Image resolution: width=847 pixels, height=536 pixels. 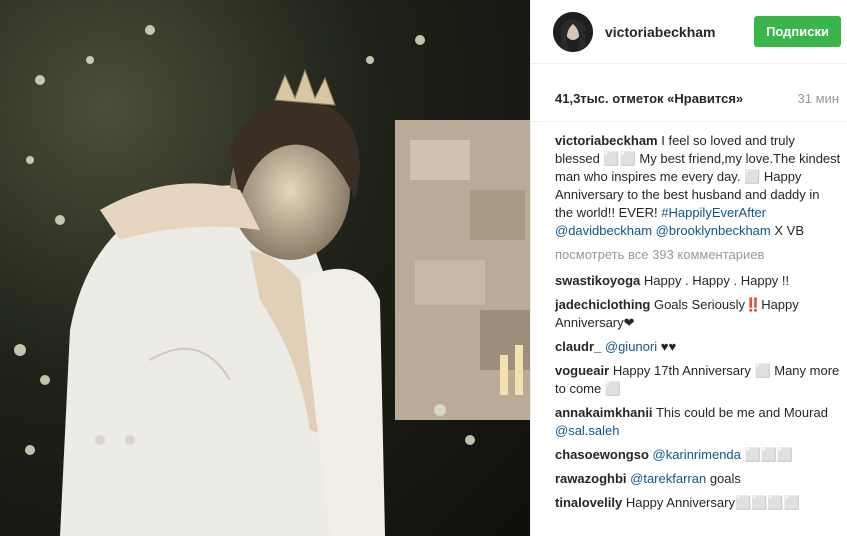 I want to click on profile-photo-icon, so click(x=573, y=31).